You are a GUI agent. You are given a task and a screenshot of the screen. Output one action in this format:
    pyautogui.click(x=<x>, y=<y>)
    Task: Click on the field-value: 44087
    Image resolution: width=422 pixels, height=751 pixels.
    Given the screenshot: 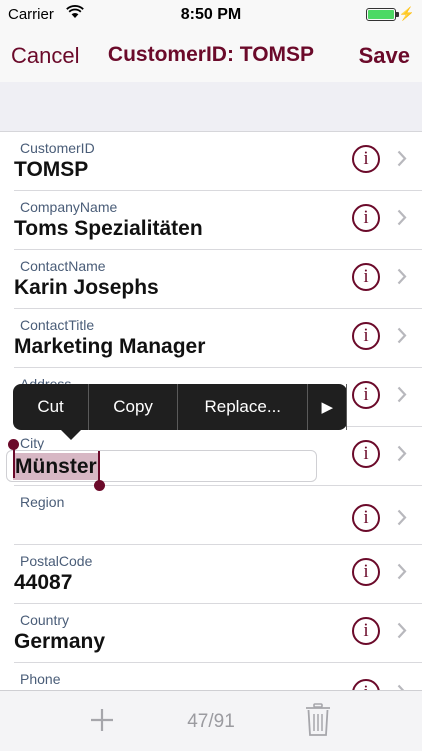 What is the action you would take?
    pyautogui.click(x=43, y=583)
    